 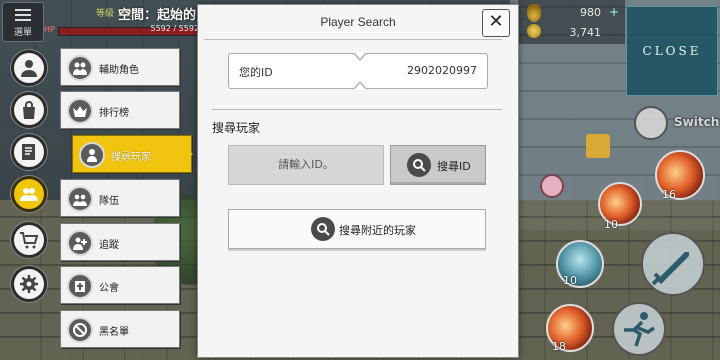 What do you see at coordinates (669, 194) in the screenshot?
I see `skill-level: 16` at bounding box center [669, 194].